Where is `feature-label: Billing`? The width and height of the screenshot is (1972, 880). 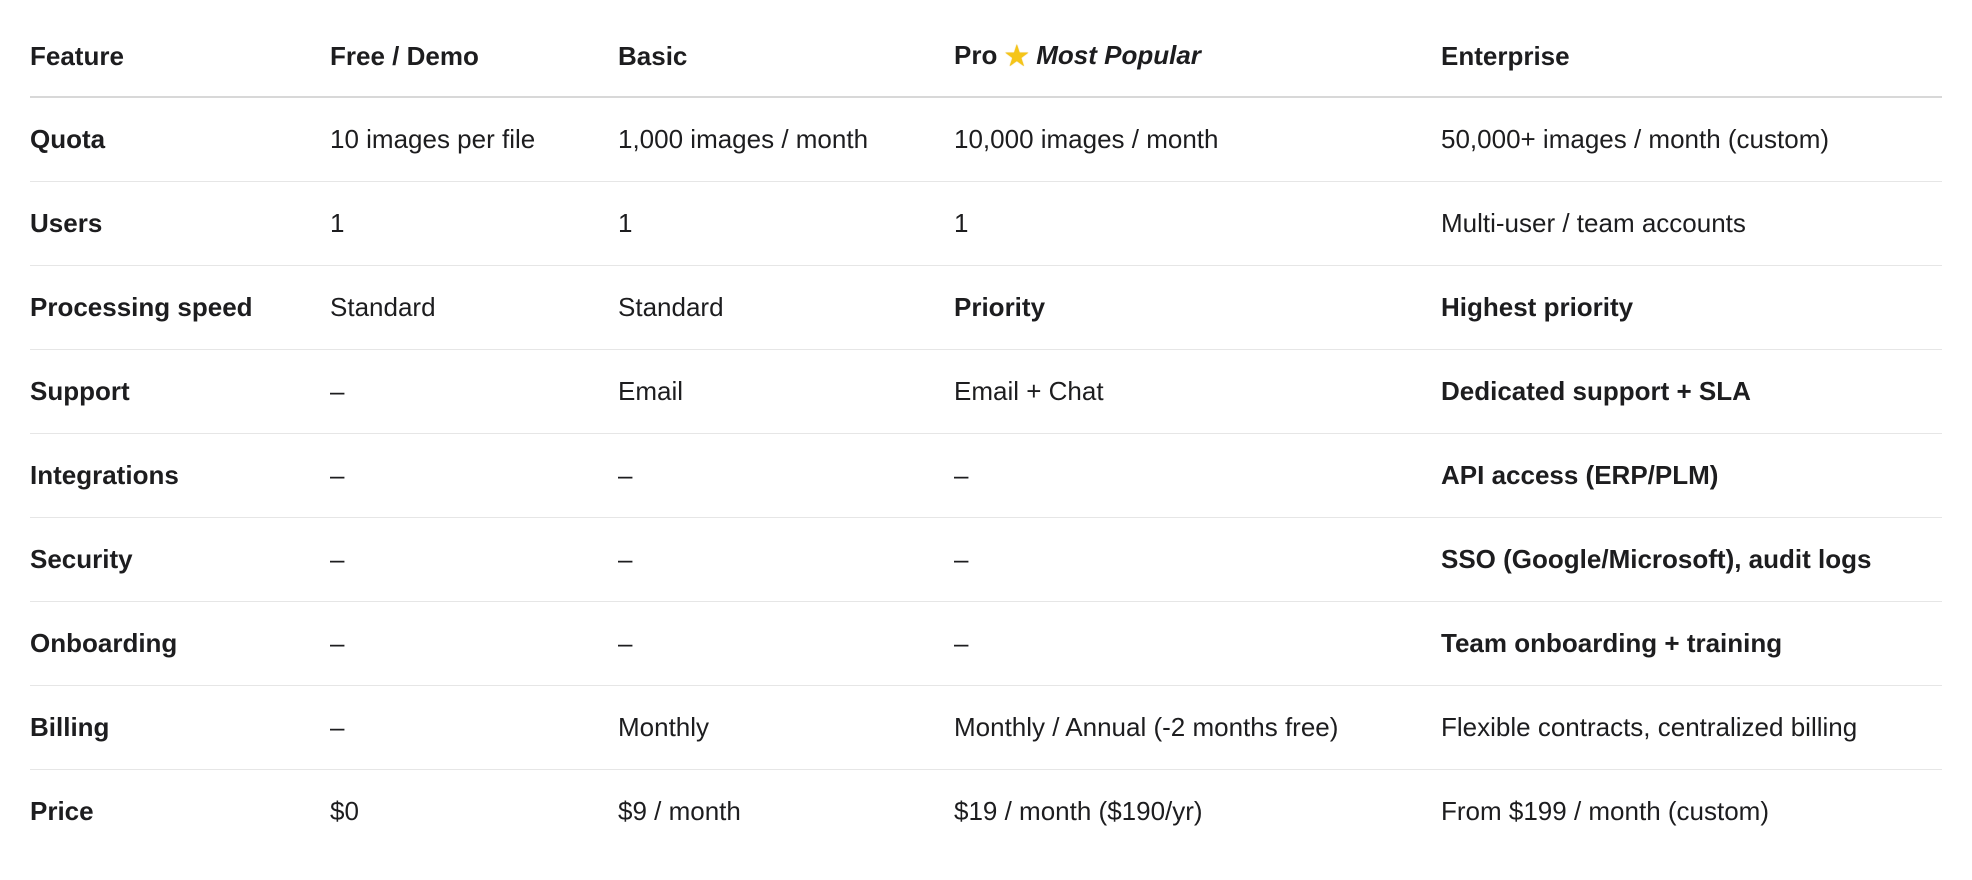 feature-label: Billing is located at coordinates (180, 727).